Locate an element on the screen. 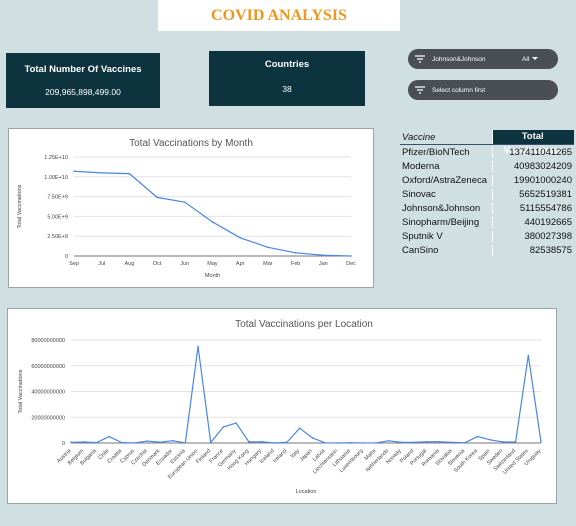  x-axis-label: Month is located at coordinates (212, 276).